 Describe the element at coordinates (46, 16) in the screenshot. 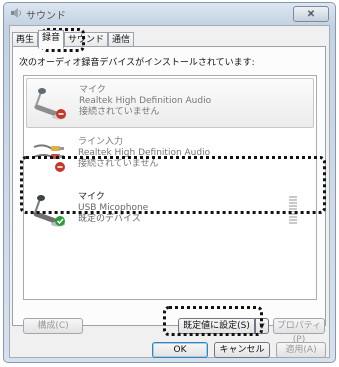

I see `window-title: サウンド` at that location.